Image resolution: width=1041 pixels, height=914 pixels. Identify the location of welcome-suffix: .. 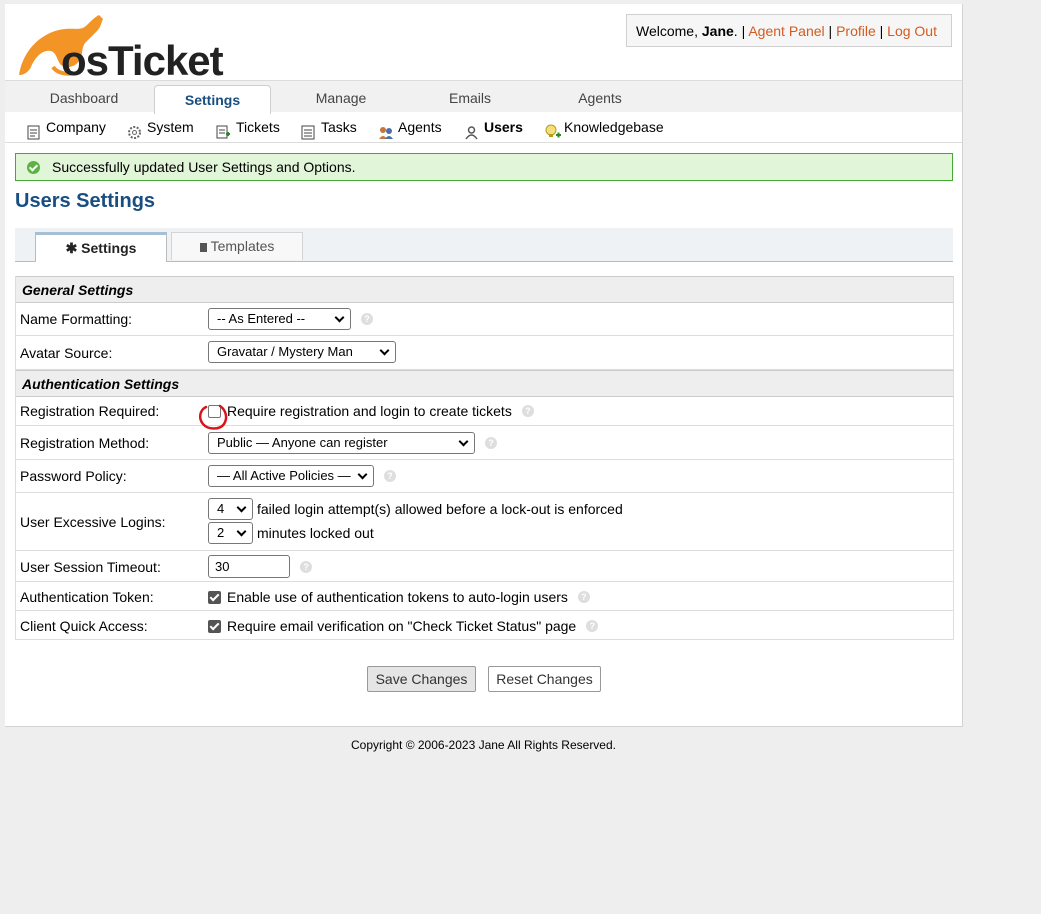
(735, 31).